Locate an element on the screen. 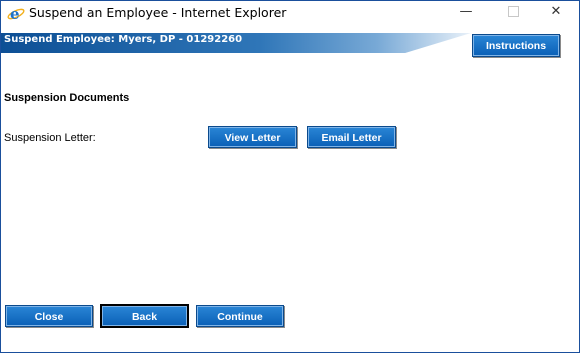  close-icon: ✕ is located at coordinates (556, 11).